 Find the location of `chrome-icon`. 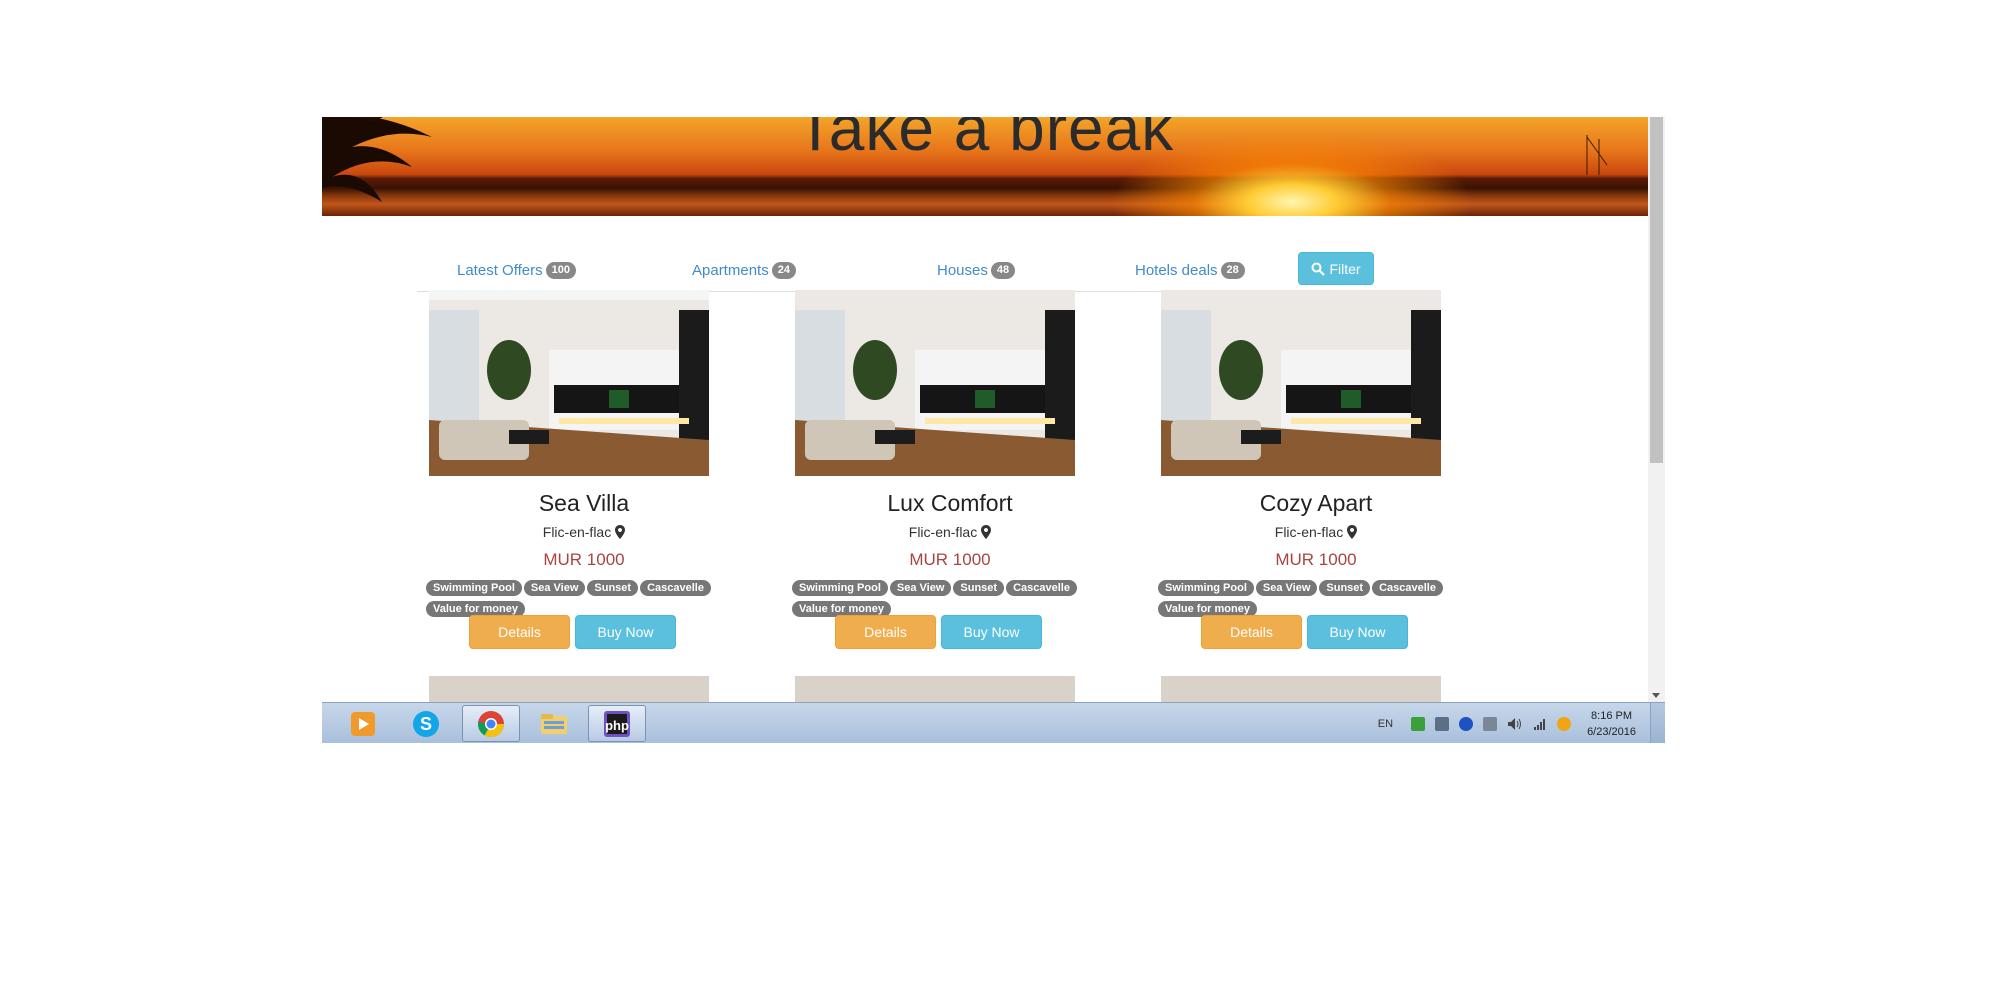

chrome-icon is located at coordinates (491, 723).